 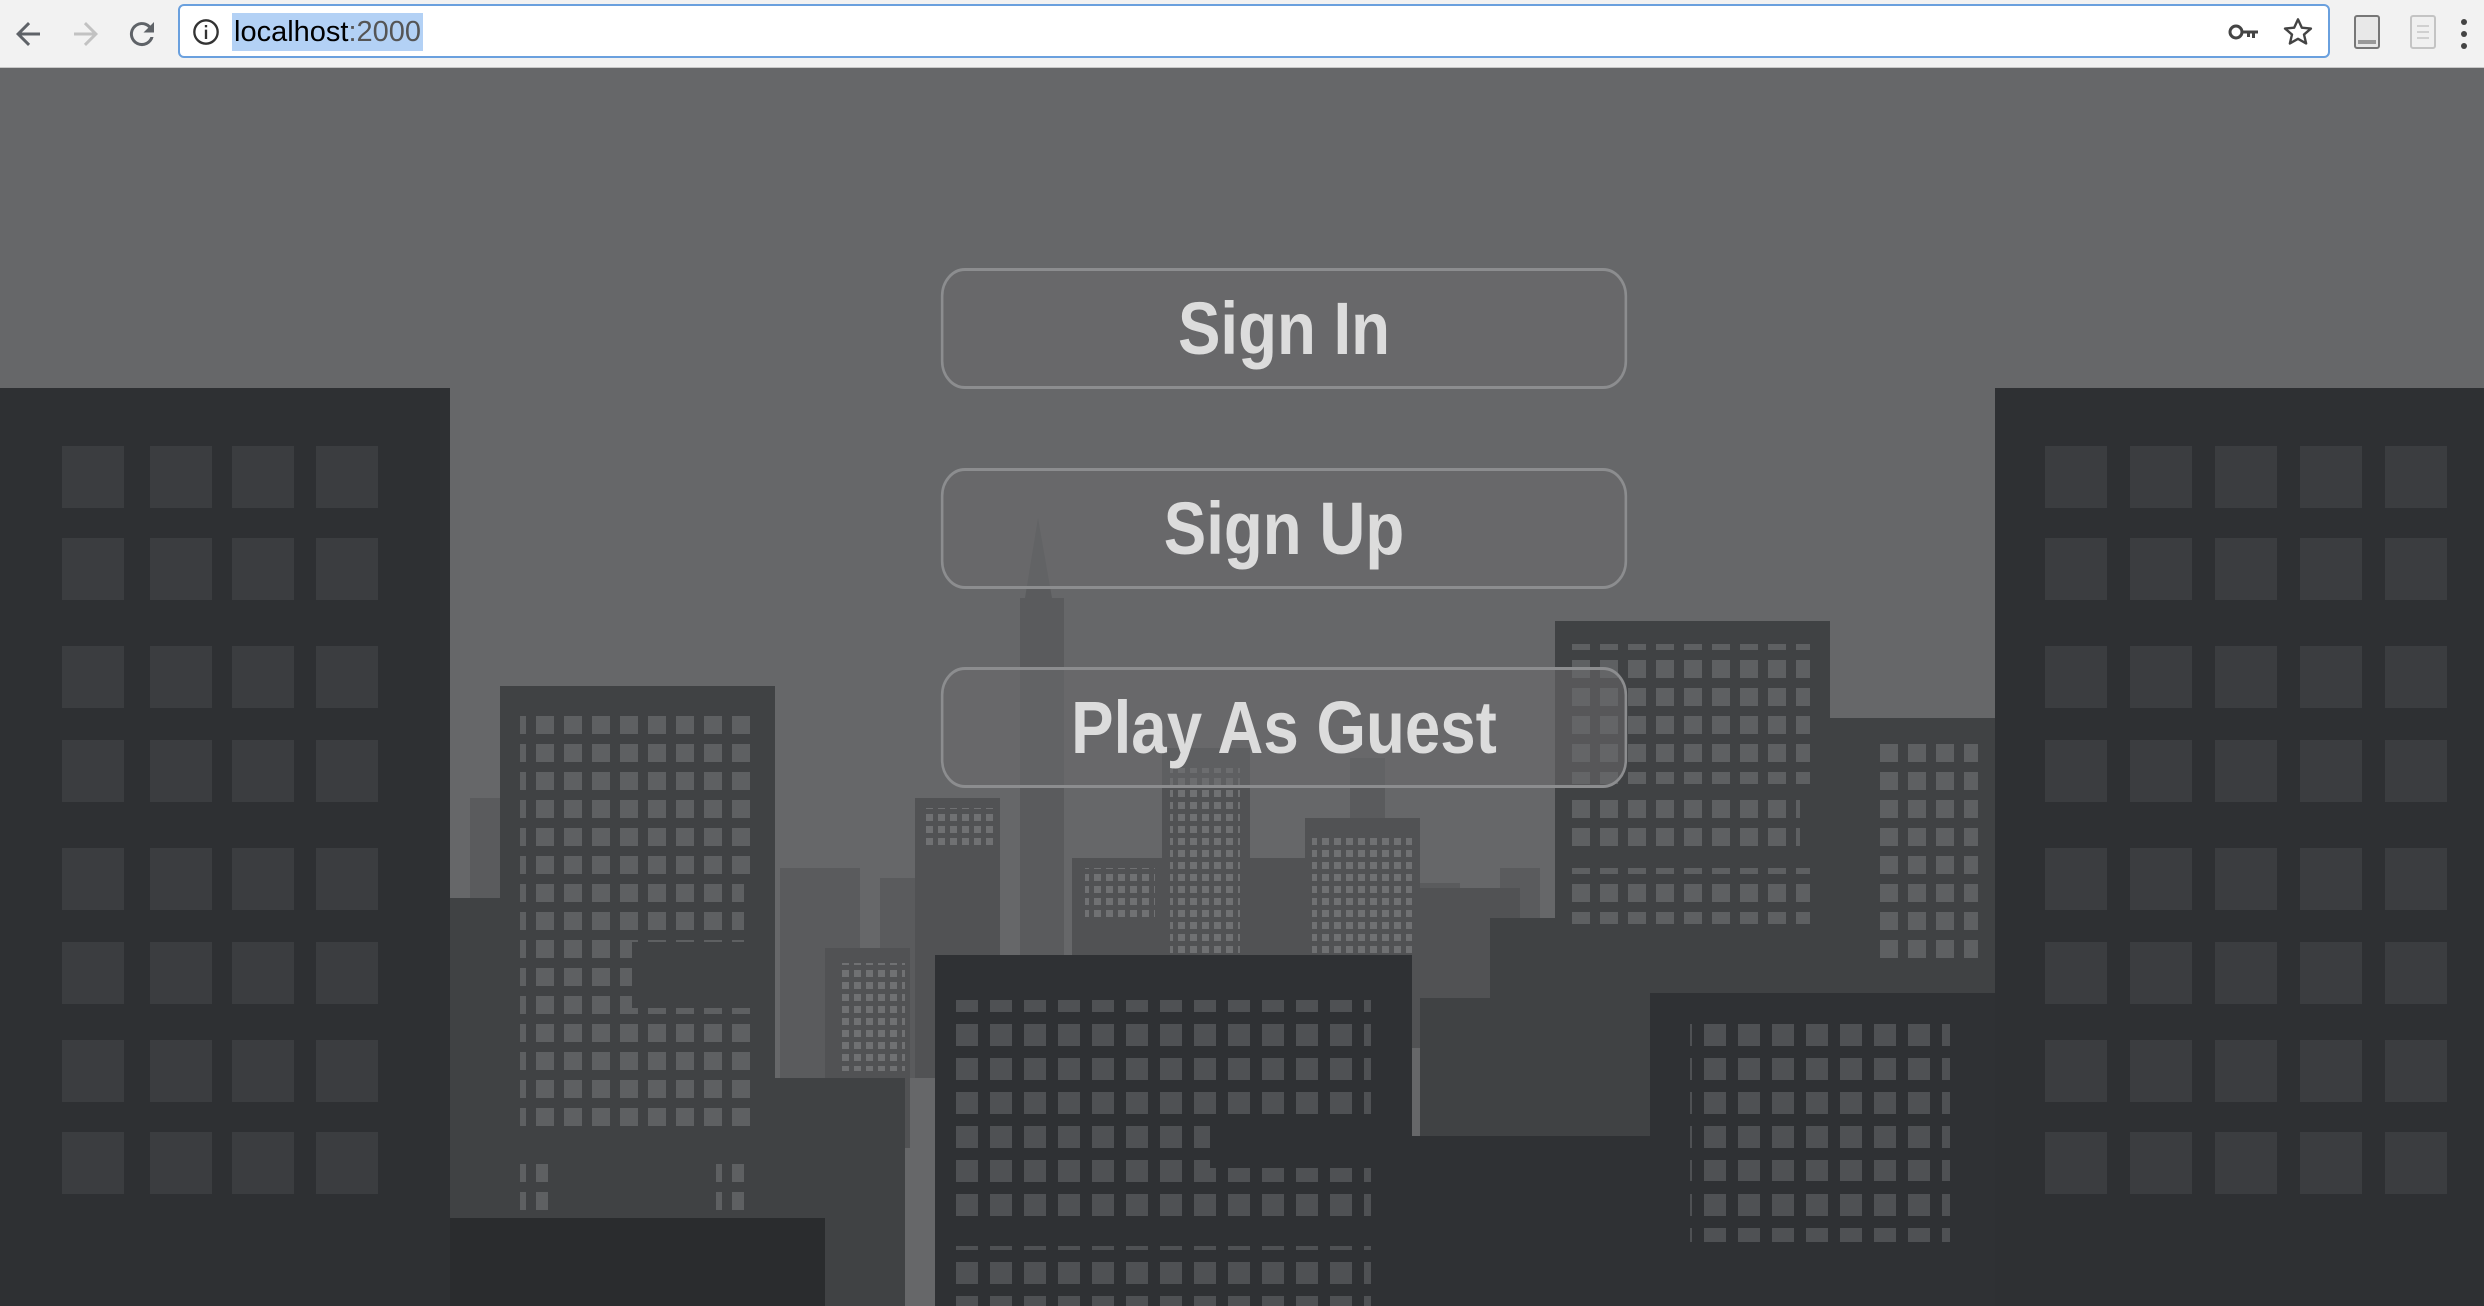 I want to click on back-arrow-icon, so click(x=28, y=34).